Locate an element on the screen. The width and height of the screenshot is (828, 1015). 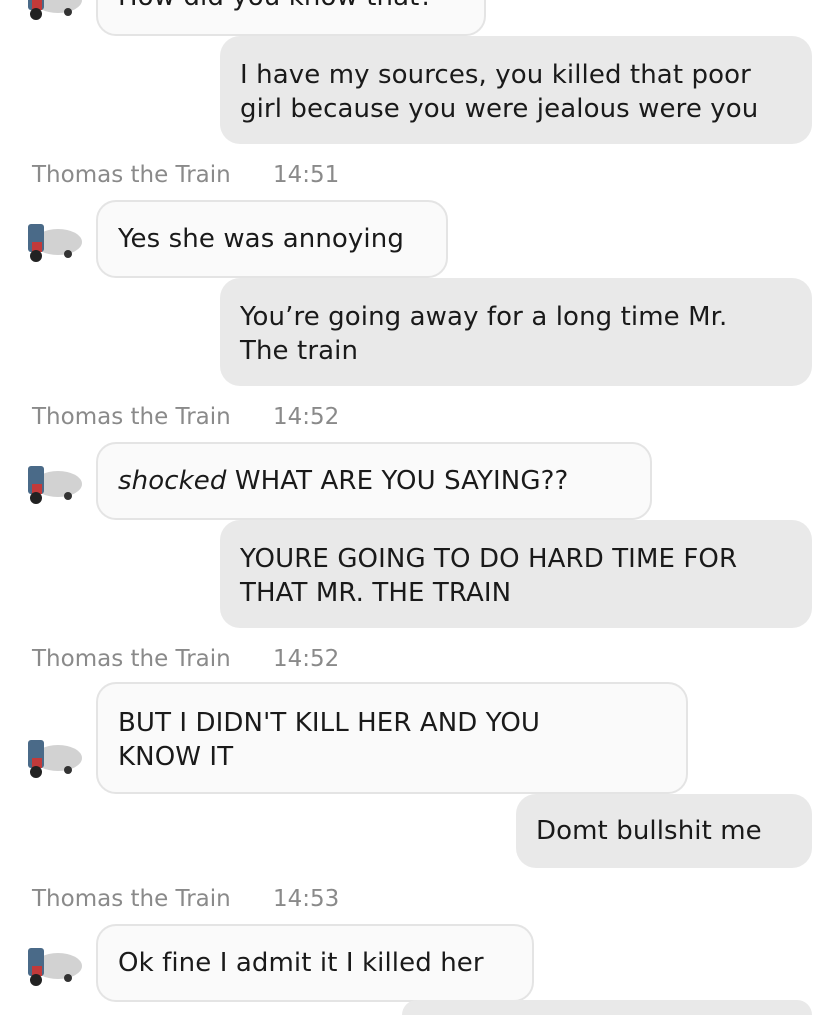
message-text-line: YOURE GOING TO DO HARD TIME FOR is located at coordinates (489, 559).